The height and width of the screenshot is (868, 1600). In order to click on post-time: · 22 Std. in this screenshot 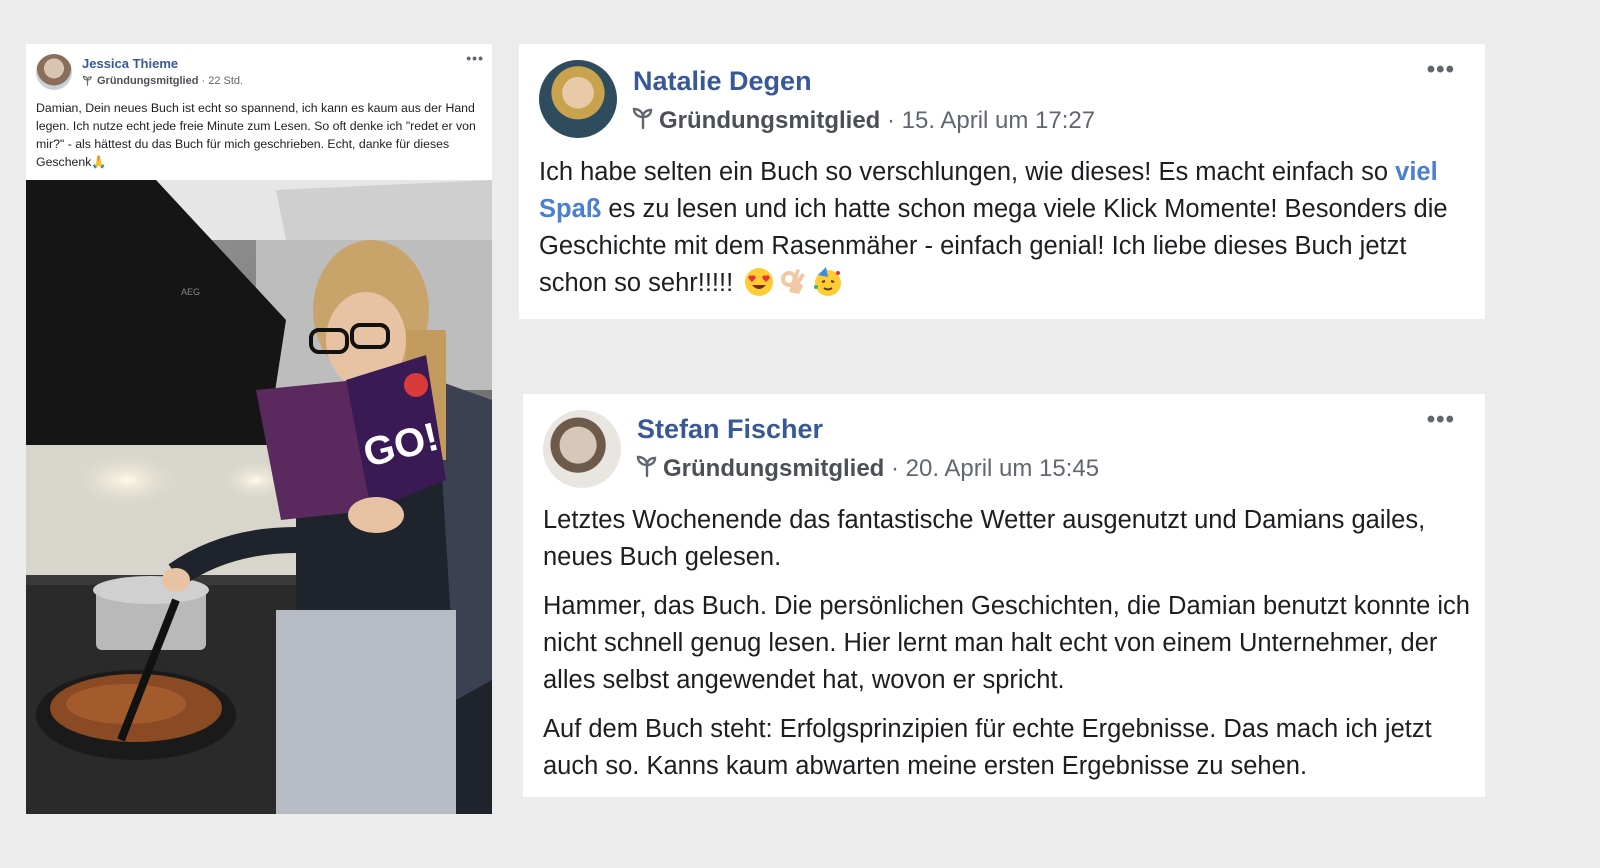, I will do `click(223, 81)`.